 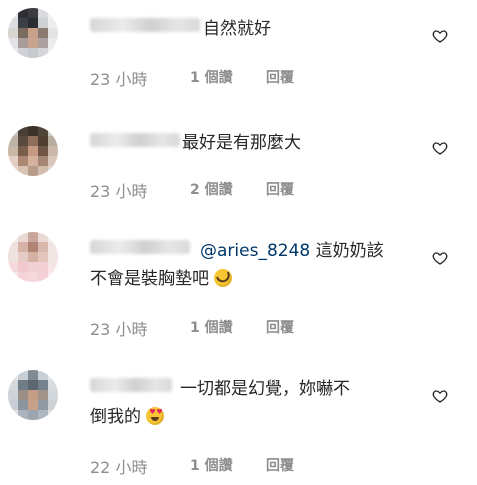 I want to click on comment-text: 最好是有那麼大, so click(x=241, y=143).